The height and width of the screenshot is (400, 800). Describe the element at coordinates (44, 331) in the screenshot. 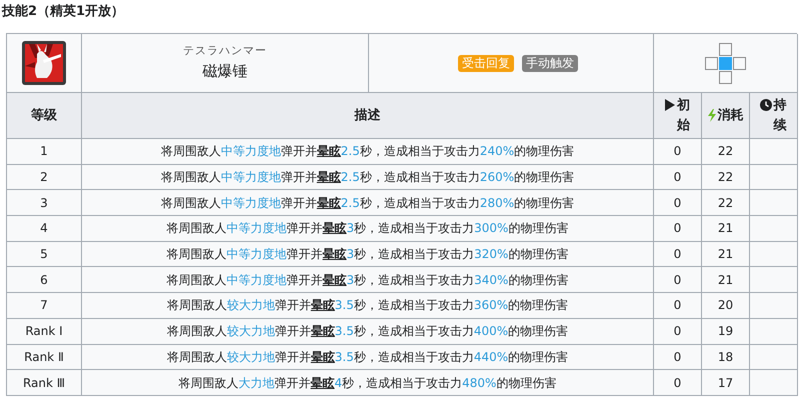

I see `level-cell-text: Rank Ⅰ` at that location.